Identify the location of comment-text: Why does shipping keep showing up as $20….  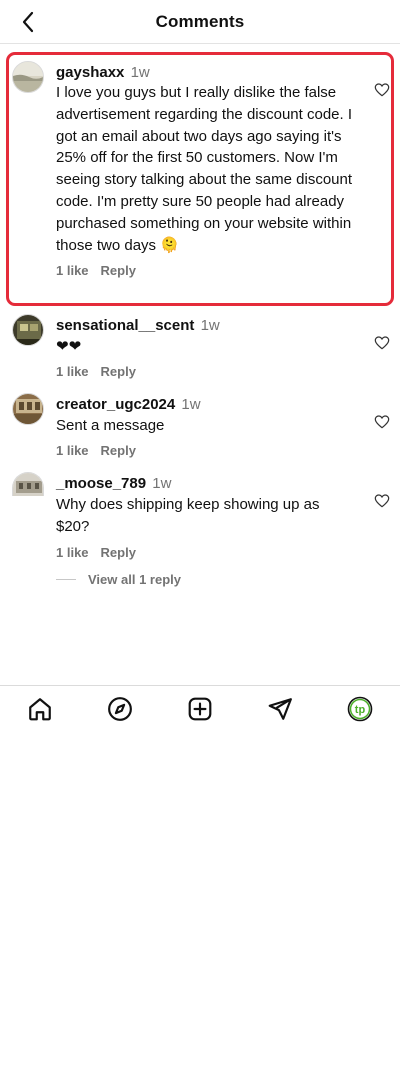
(188, 515).